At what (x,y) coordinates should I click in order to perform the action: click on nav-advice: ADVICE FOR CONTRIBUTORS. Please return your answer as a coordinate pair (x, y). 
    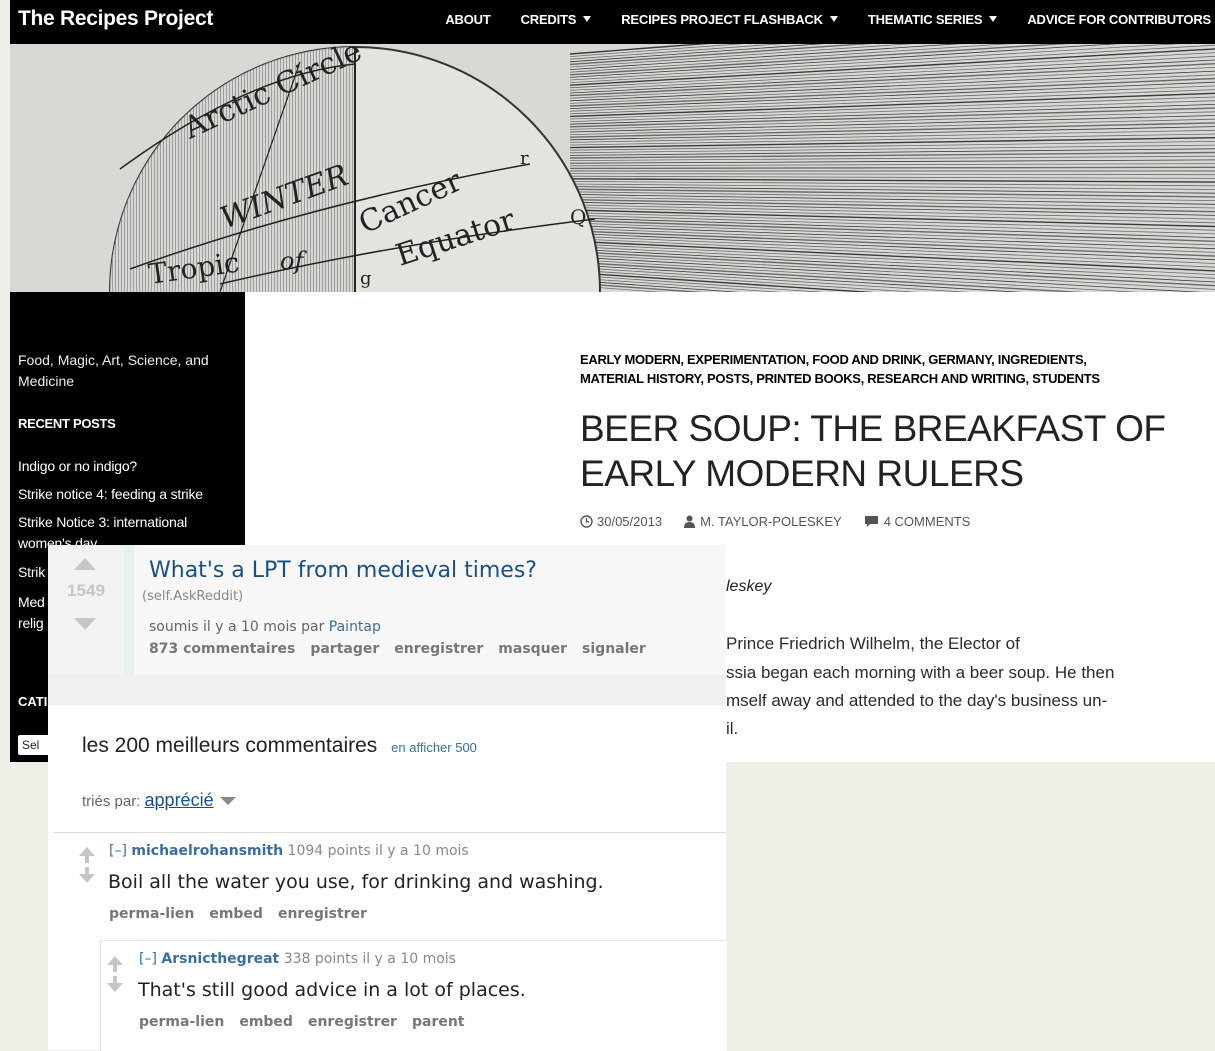
    Looking at the image, I should click on (1119, 19).